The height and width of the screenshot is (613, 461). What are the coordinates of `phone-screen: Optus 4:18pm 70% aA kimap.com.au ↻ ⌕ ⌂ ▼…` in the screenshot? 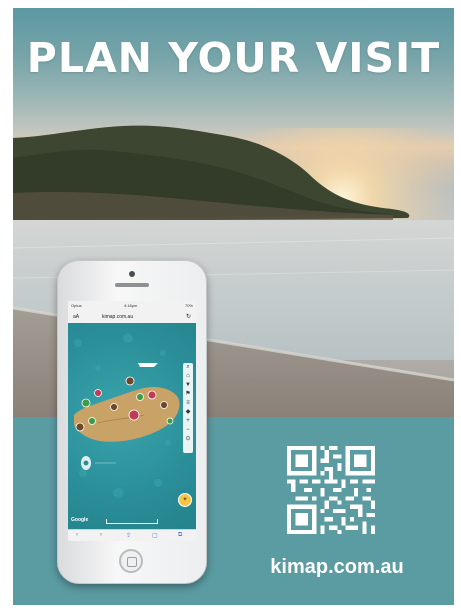 It's located at (132, 421).